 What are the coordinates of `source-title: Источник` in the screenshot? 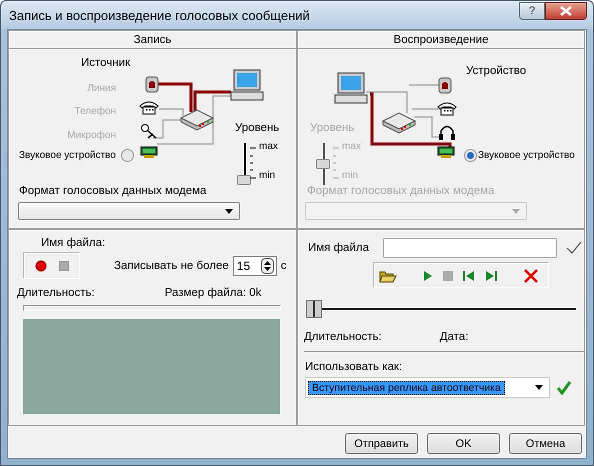 It's located at (105, 63).